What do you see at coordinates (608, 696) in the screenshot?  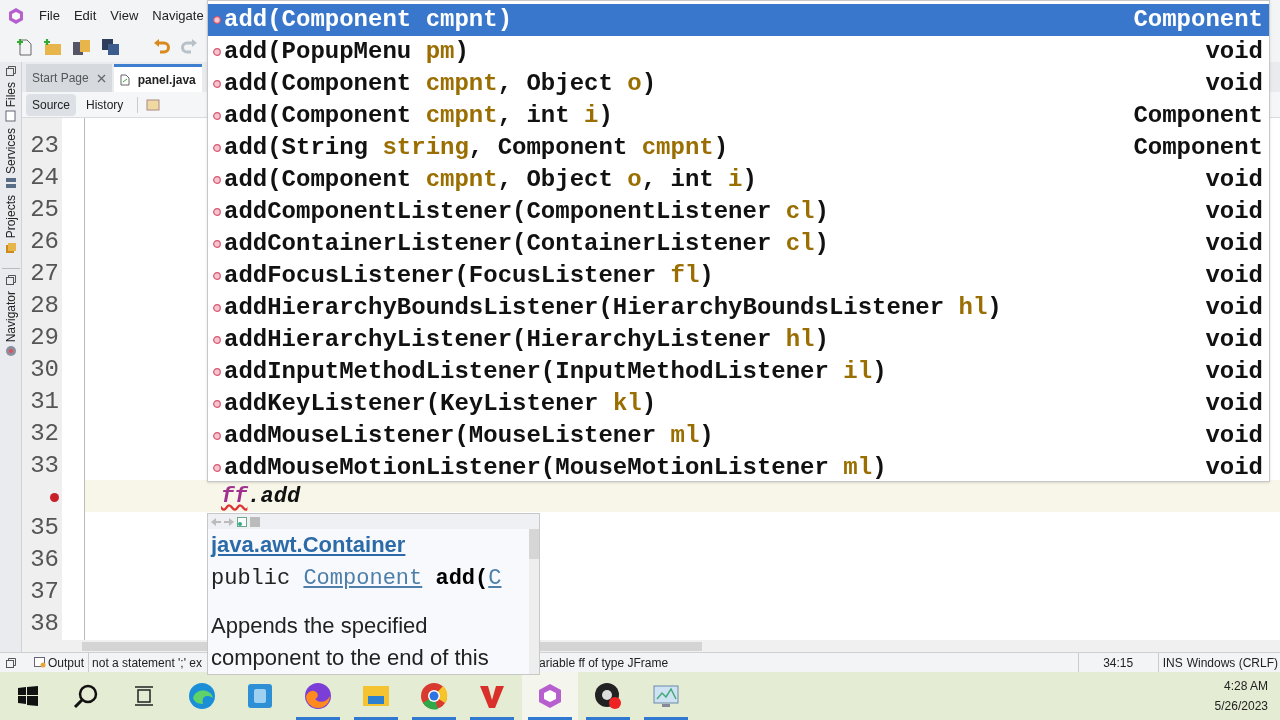 I see `record-app-icon` at bounding box center [608, 696].